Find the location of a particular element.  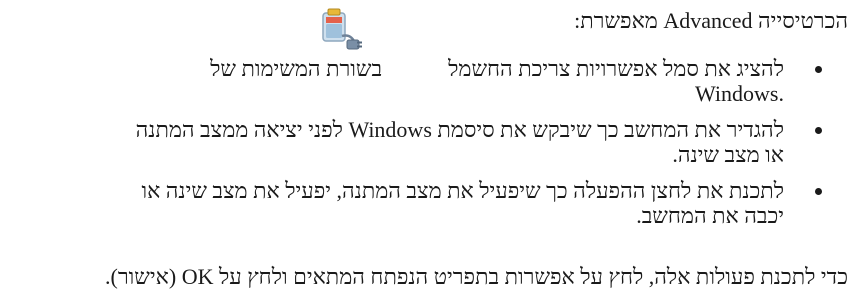

power-options-icon is located at coordinates (342, 29).